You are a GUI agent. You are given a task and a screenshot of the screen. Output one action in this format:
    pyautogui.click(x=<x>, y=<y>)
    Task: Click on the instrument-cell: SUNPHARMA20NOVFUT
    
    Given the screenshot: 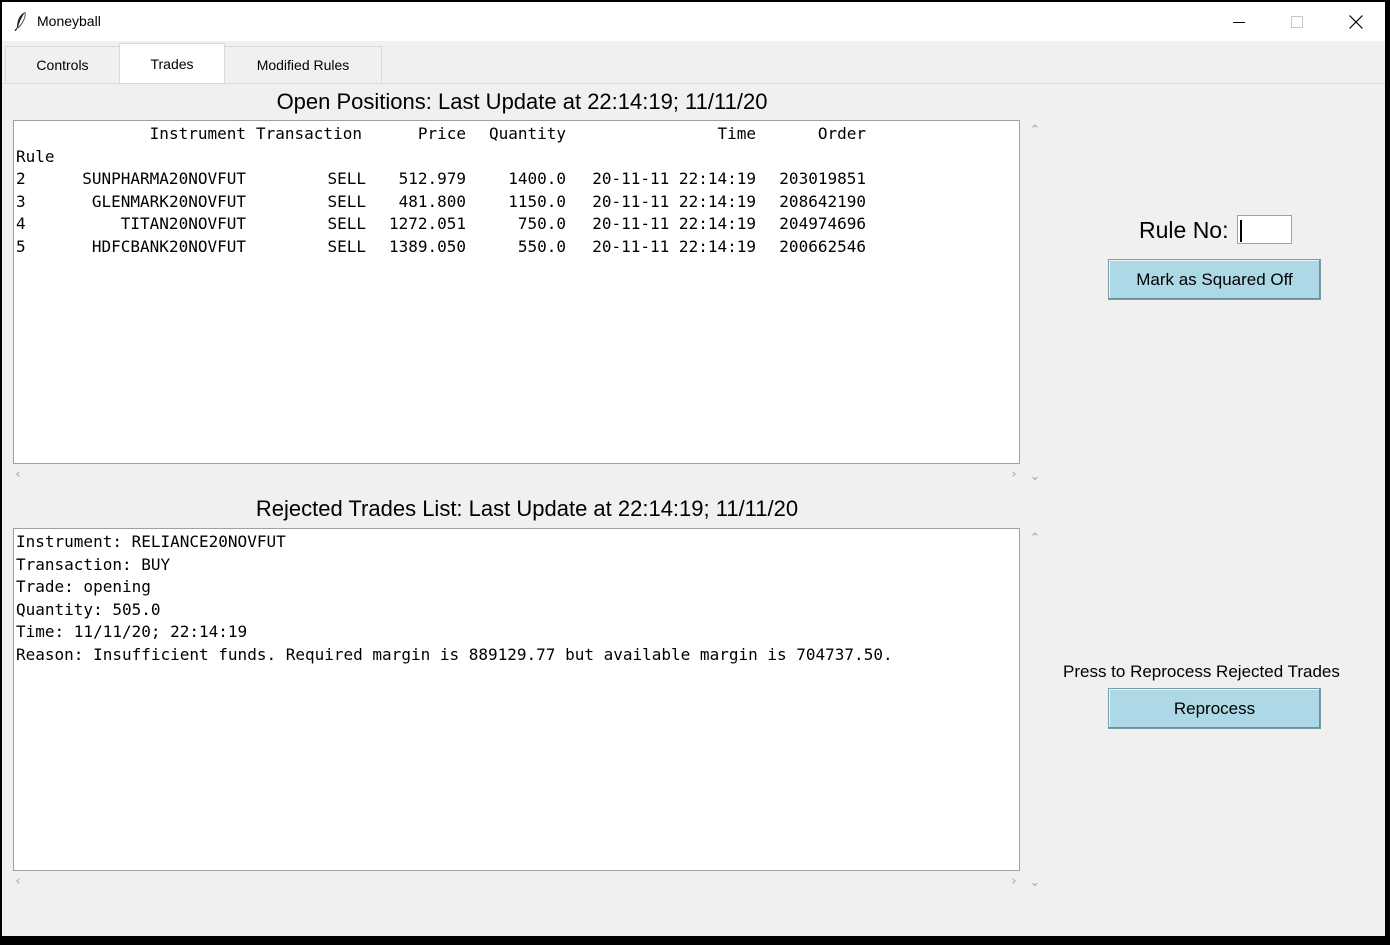 What is the action you would take?
    pyautogui.click(x=164, y=178)
    